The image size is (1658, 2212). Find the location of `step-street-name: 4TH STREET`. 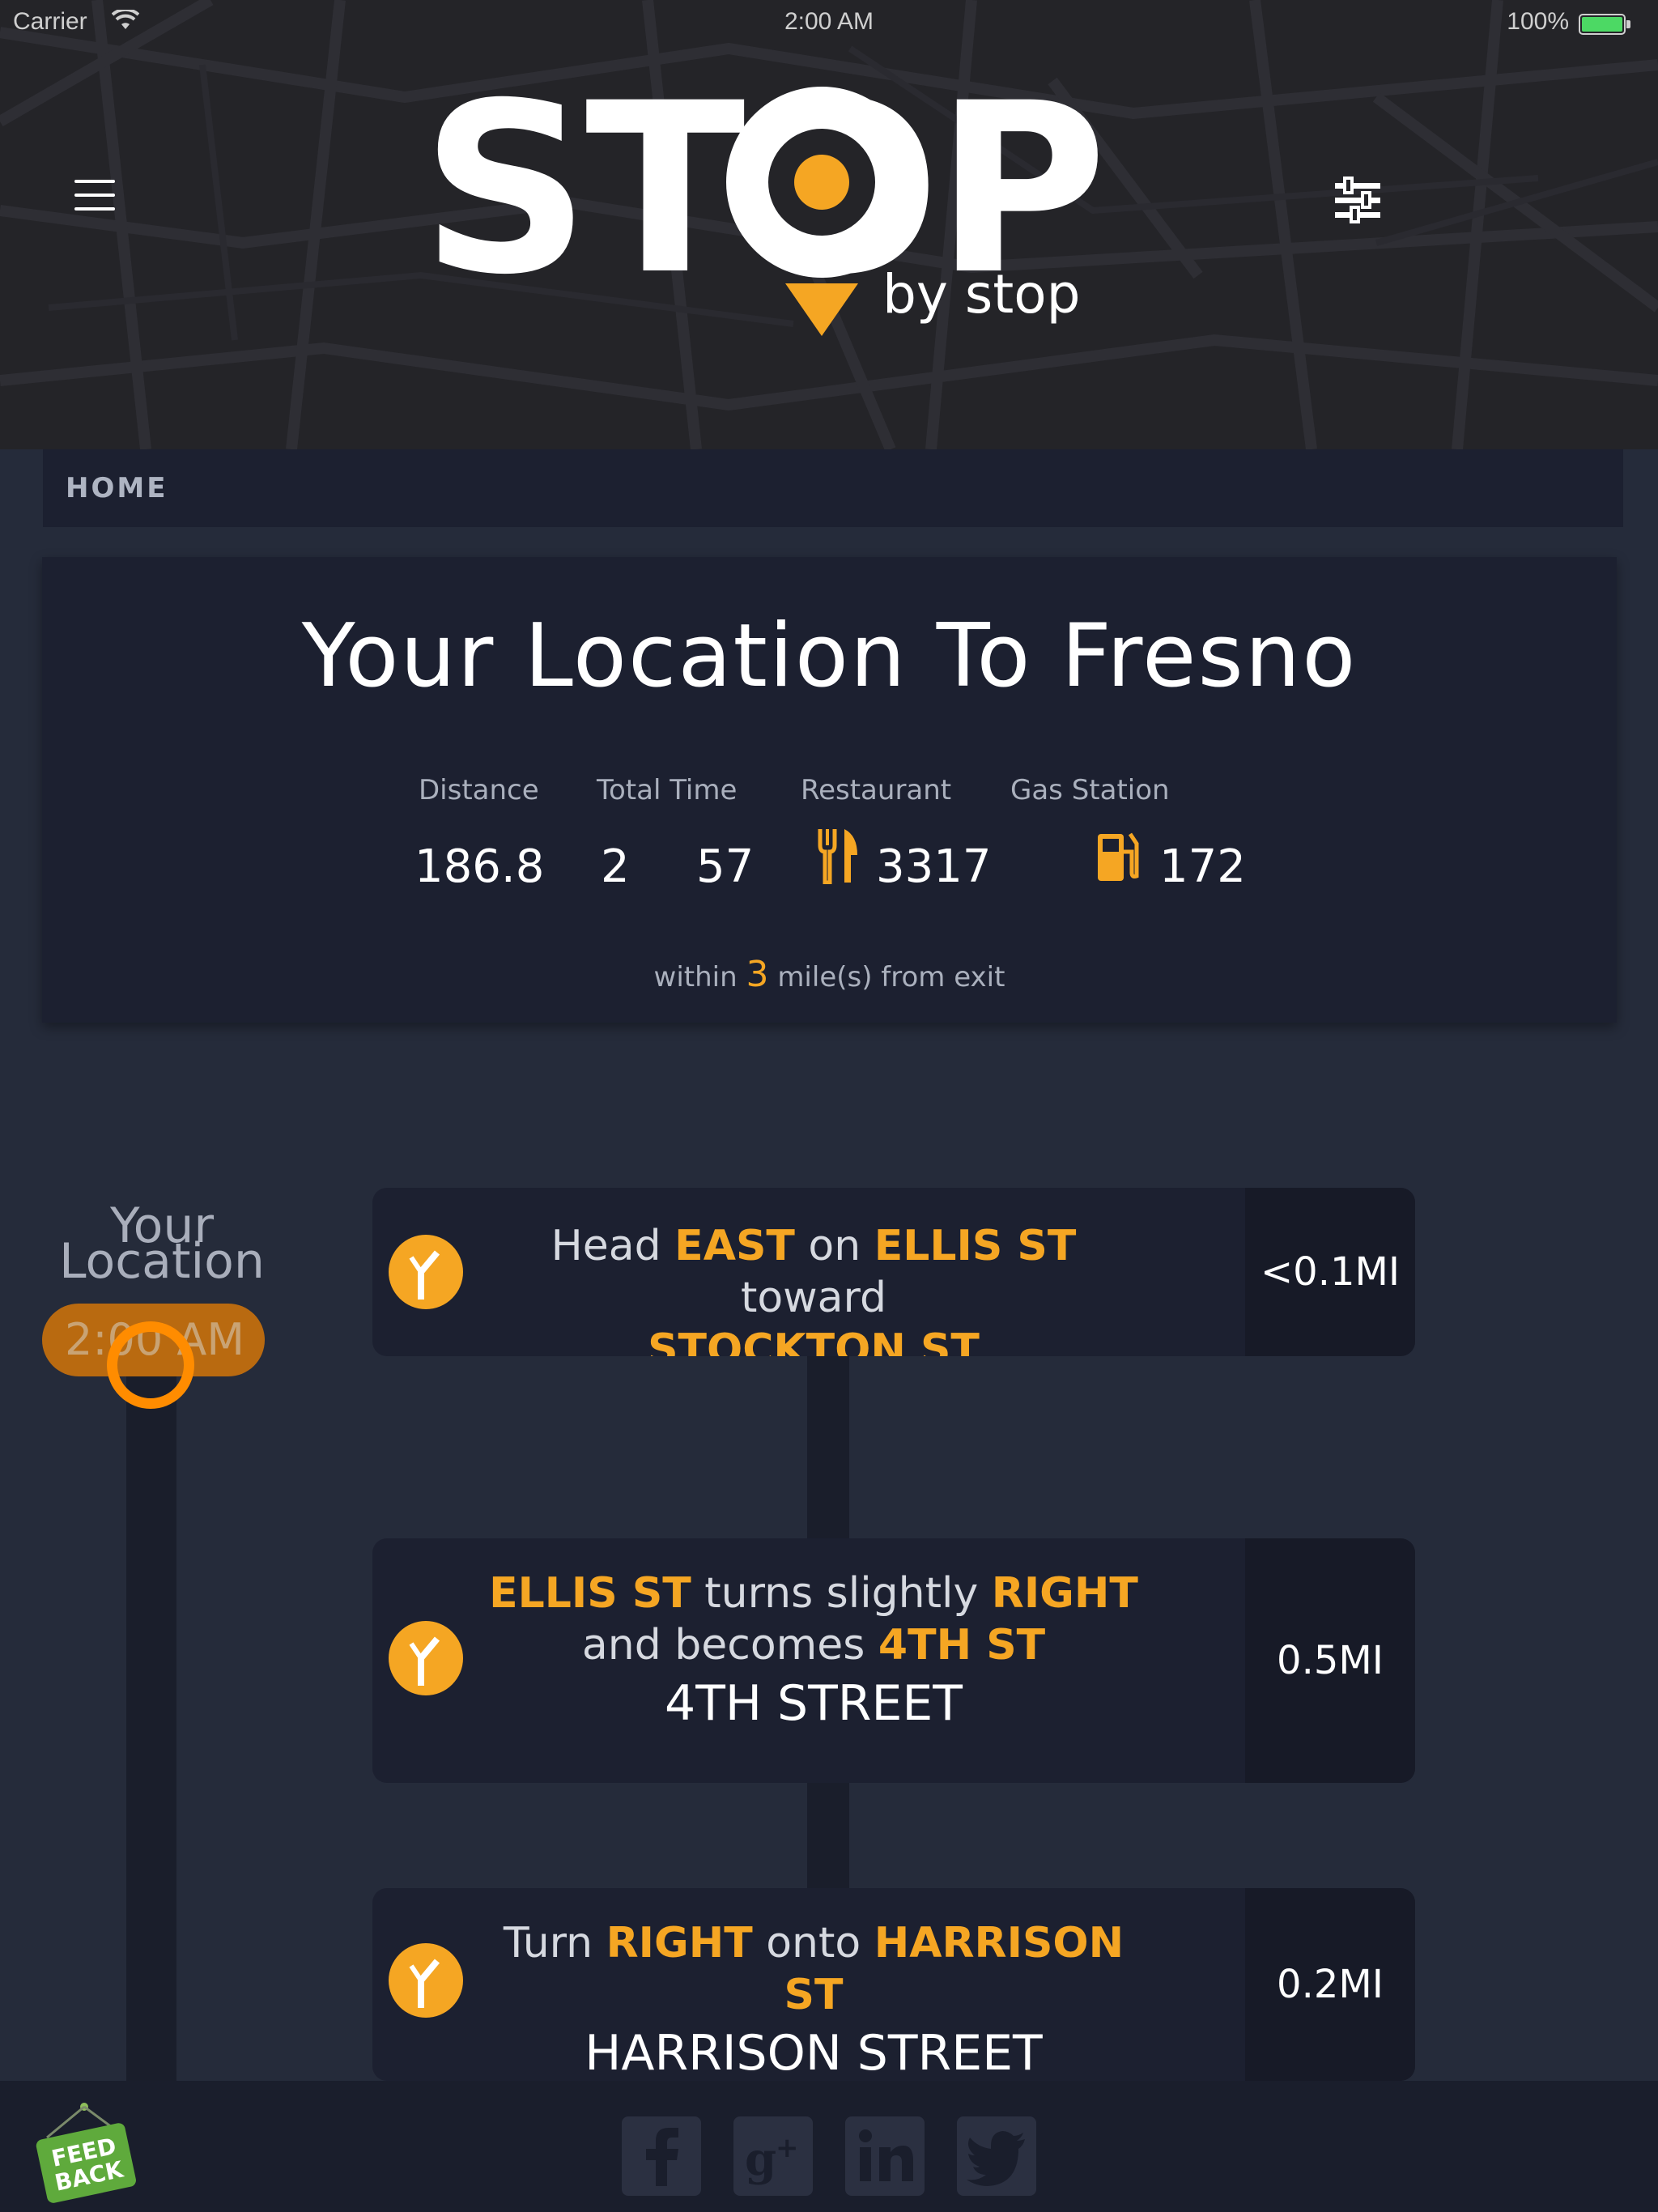

step-street-name: 4TH STREET is located at coordinates (814, 1704).